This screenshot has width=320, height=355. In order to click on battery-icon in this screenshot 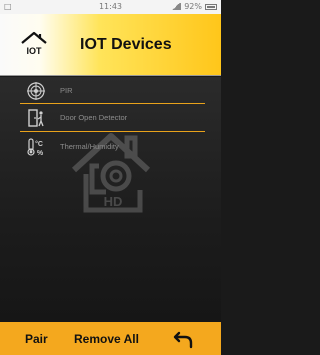, I will do `click(211, 6)`.